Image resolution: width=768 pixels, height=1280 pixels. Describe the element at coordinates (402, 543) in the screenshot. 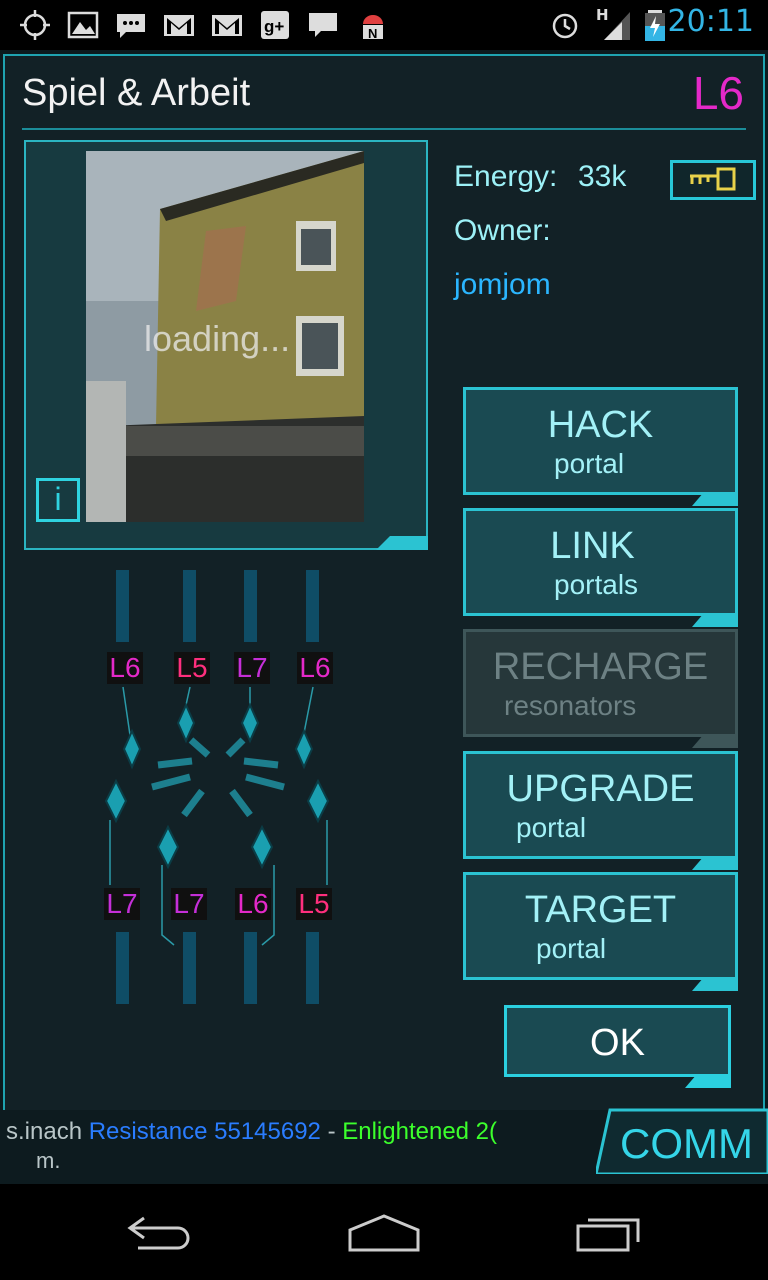

I see `panel-corner-notch` at that location.